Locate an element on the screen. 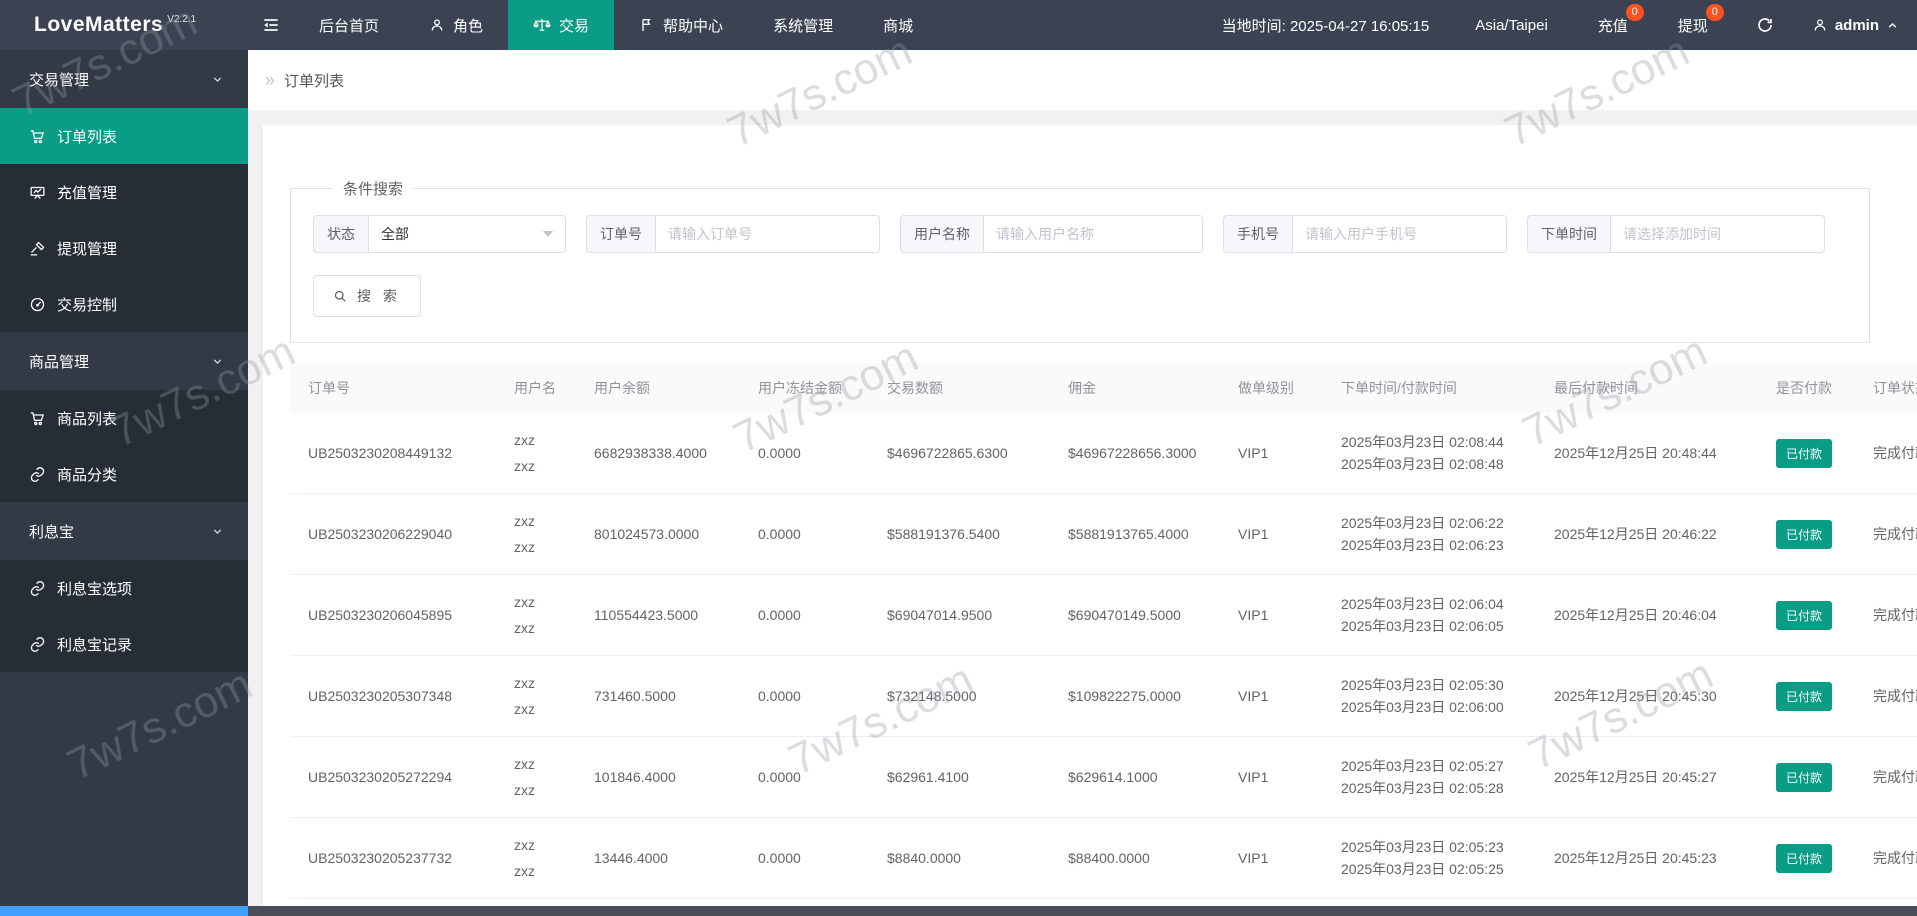  sidebar-collapse-button is located at coordinates (271, 25).